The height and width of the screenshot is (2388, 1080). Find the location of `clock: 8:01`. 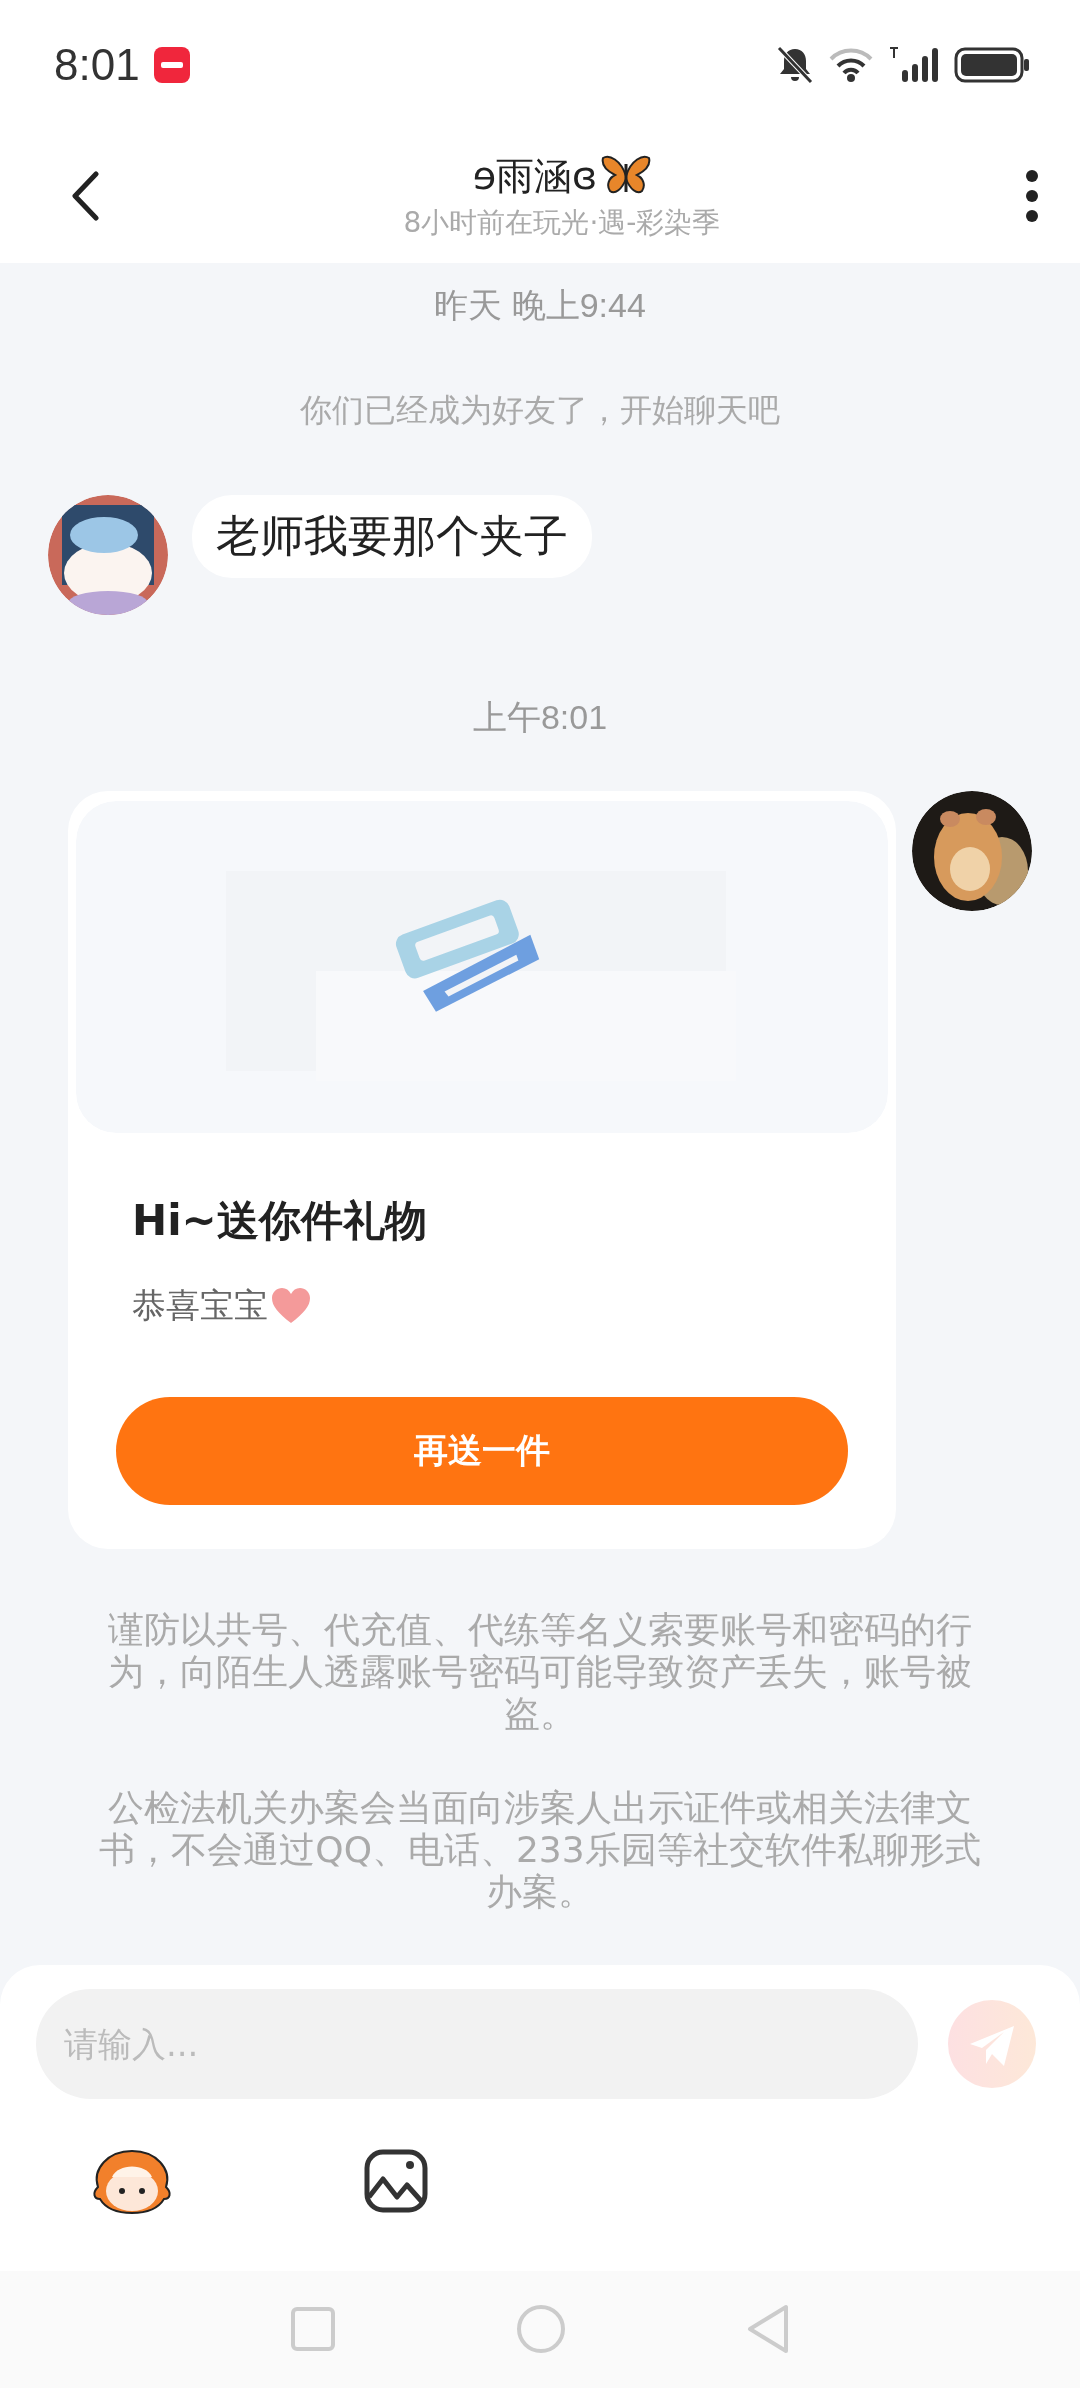

clock: 8:01 is located at coordinates (97, 64).